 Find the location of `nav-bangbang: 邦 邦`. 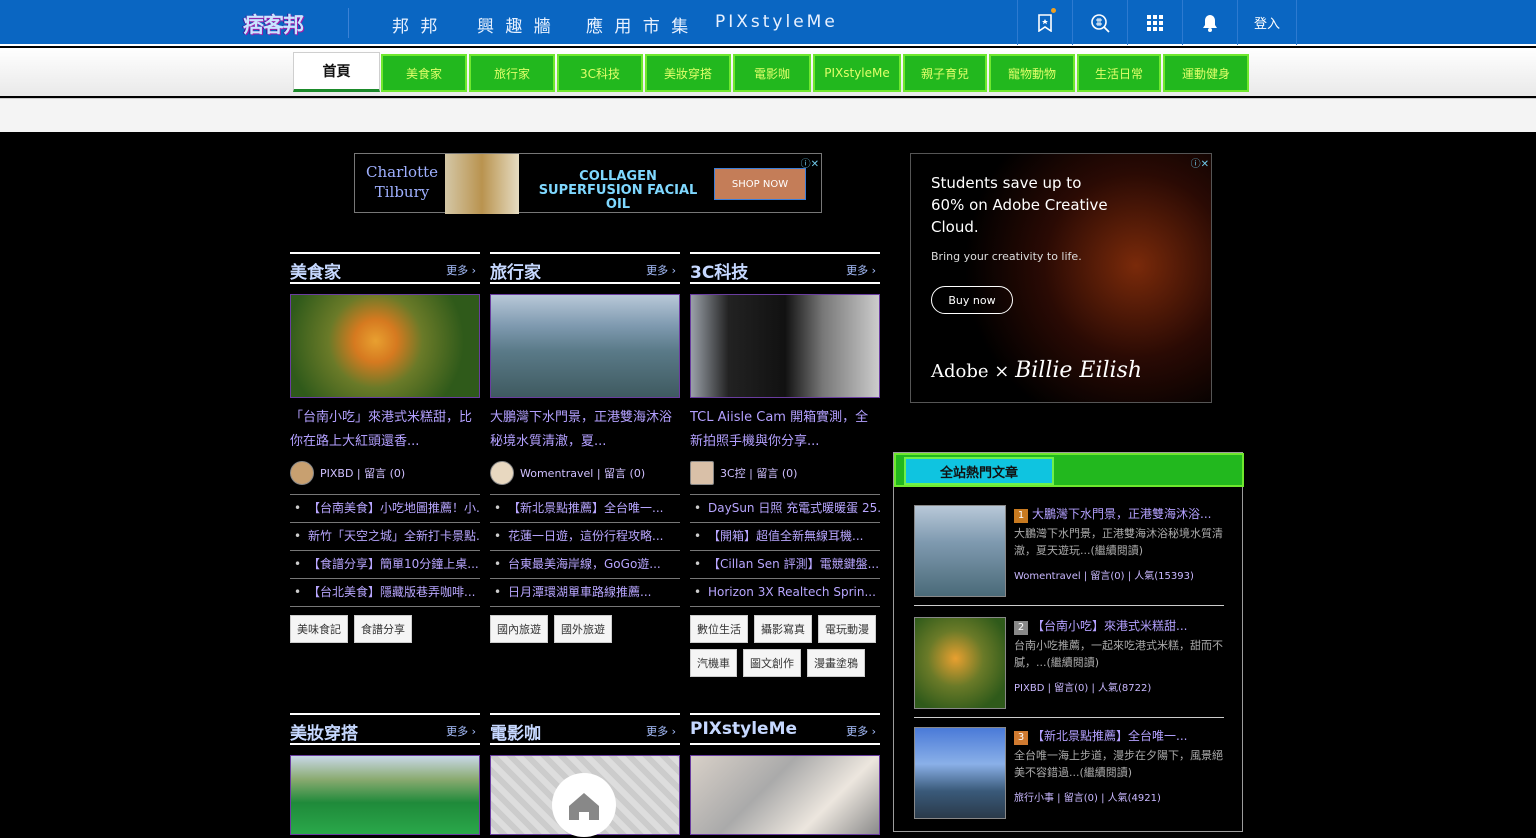

nav-bangbang: 邦 邦 is located at coordinates (416, 24).